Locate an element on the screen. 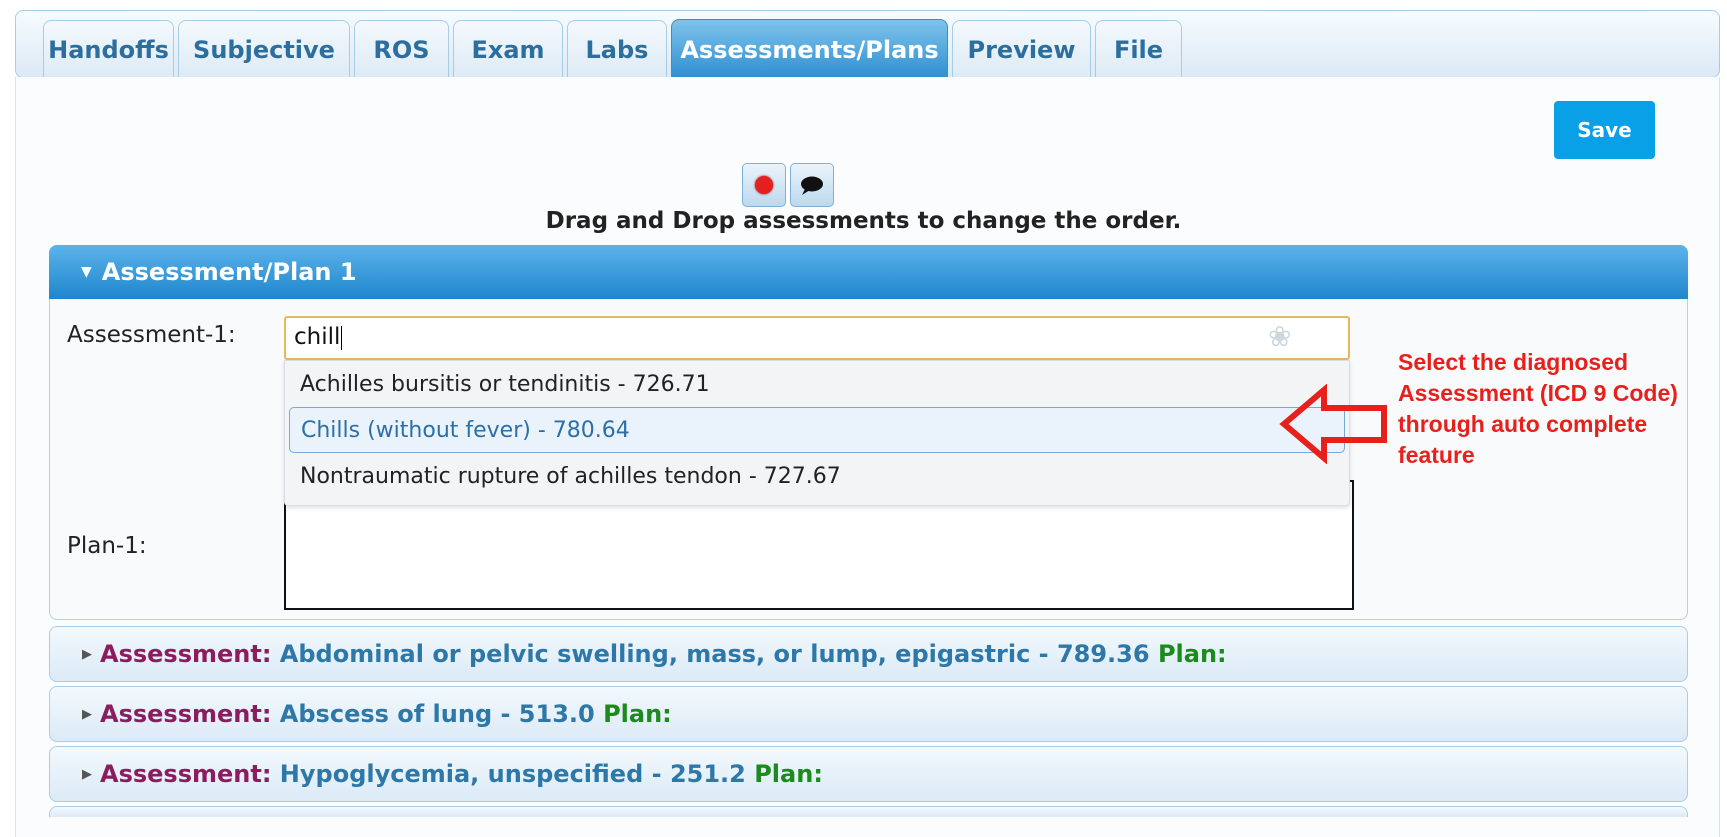  annotation-line: Select the diagnosed is located at coordinates (1513, 362).